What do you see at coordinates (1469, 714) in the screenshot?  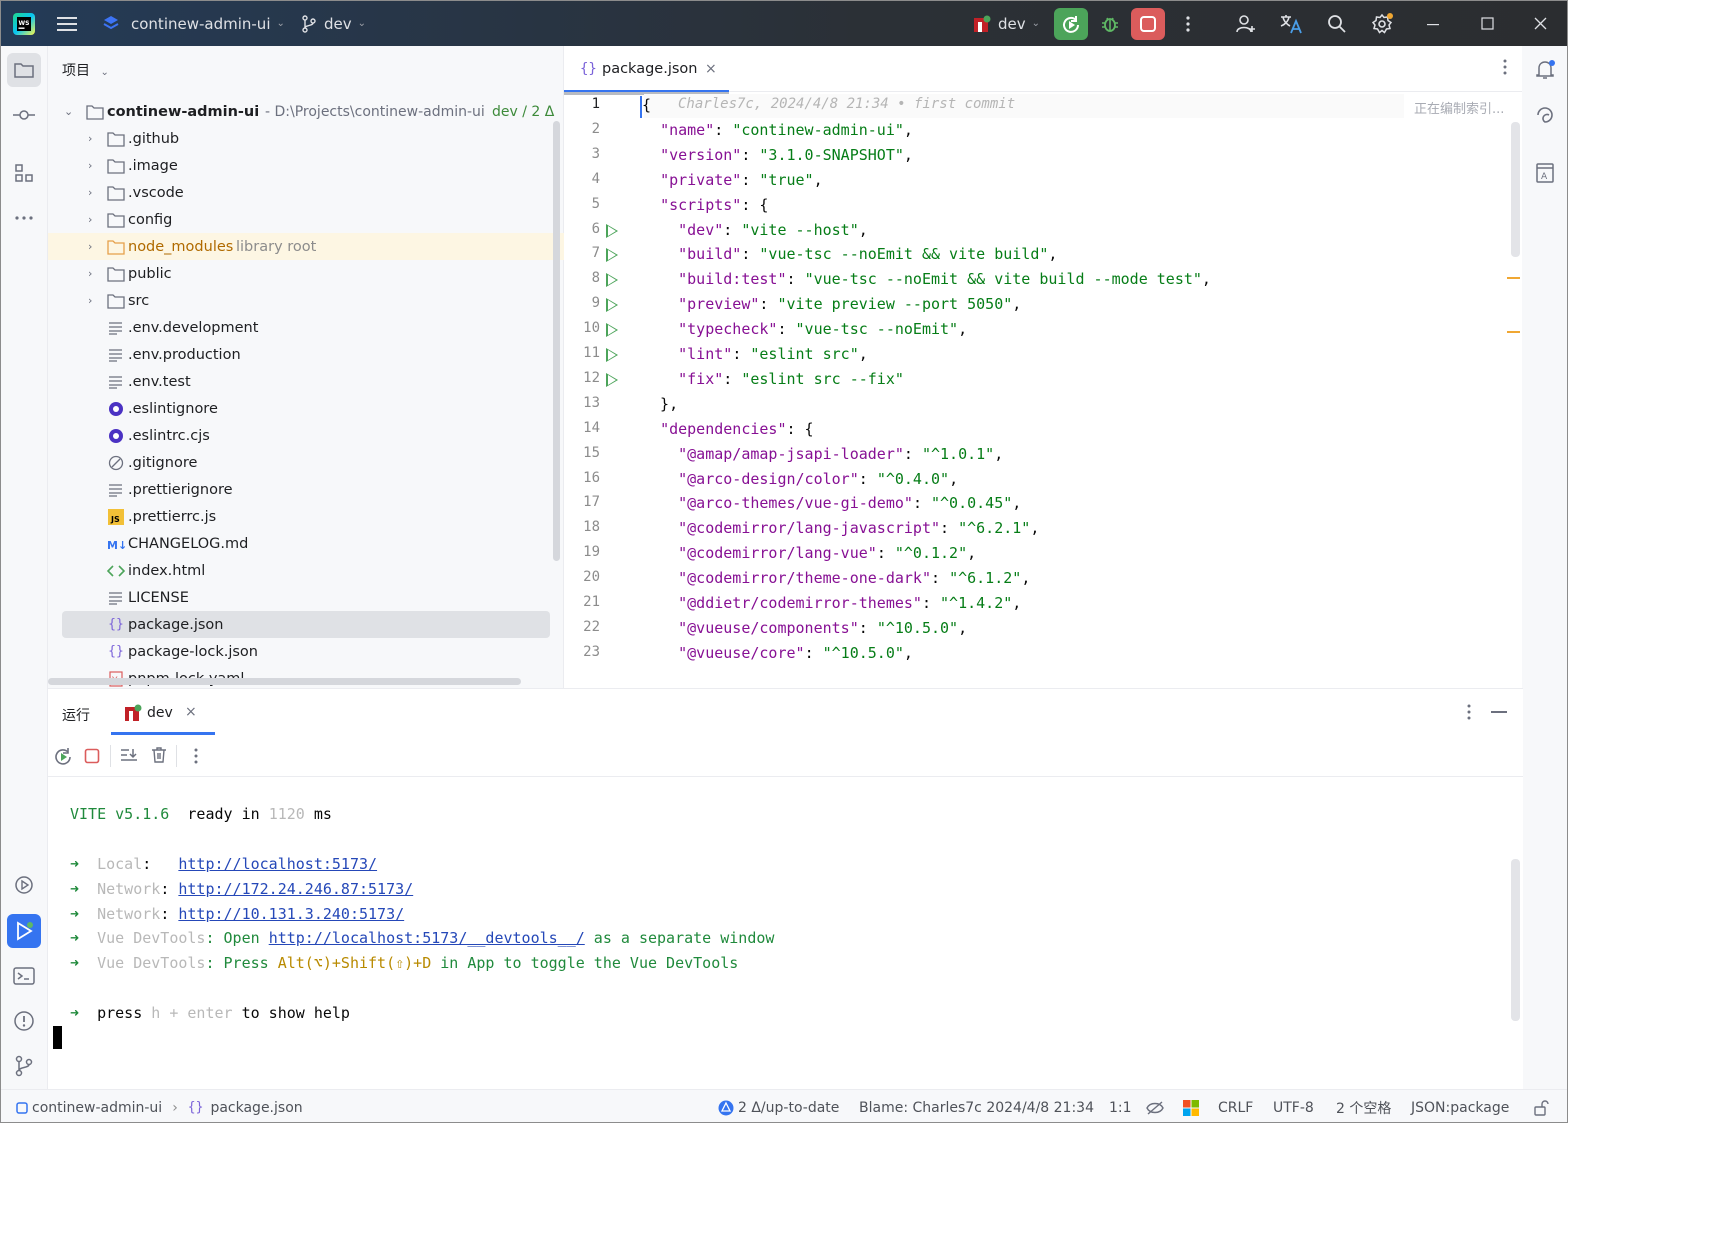 I see `run-panel-more-button` at bounding box center [1469, 714].